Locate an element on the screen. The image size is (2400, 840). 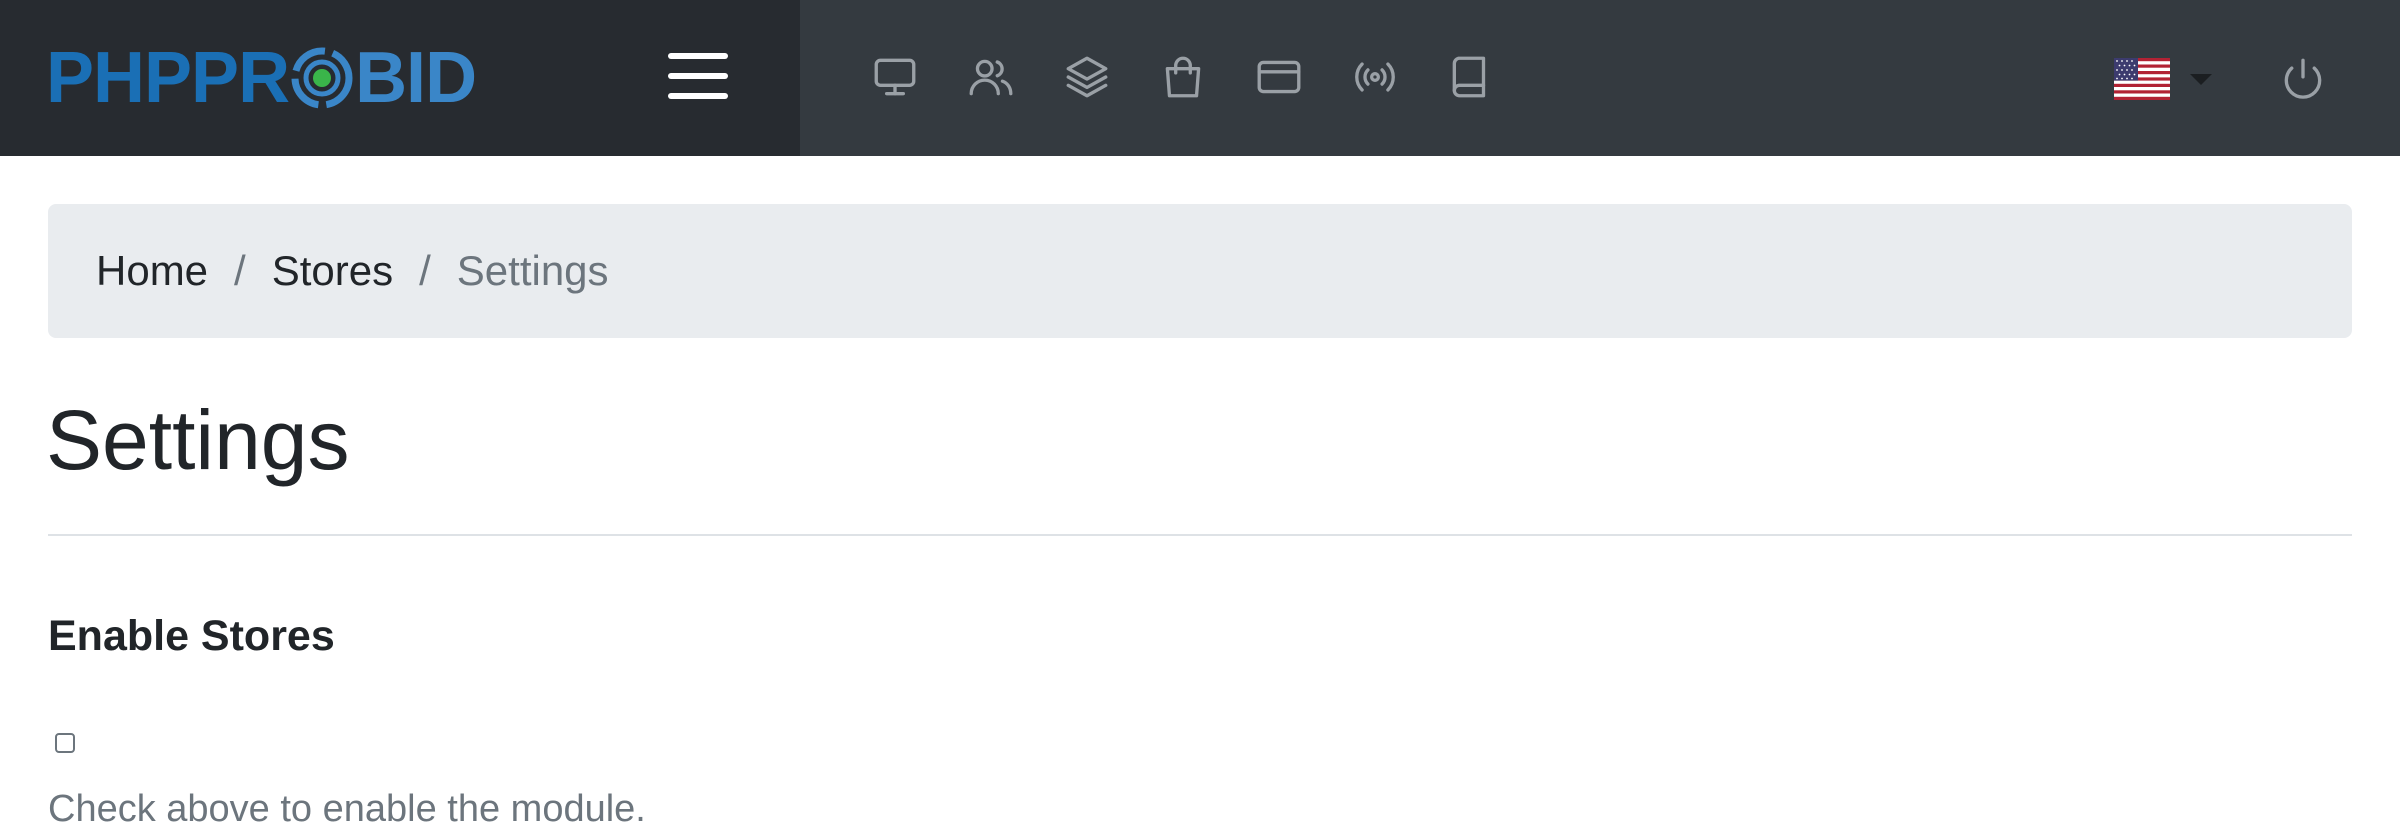
layers-icon is located at coordinates (1087, 77).